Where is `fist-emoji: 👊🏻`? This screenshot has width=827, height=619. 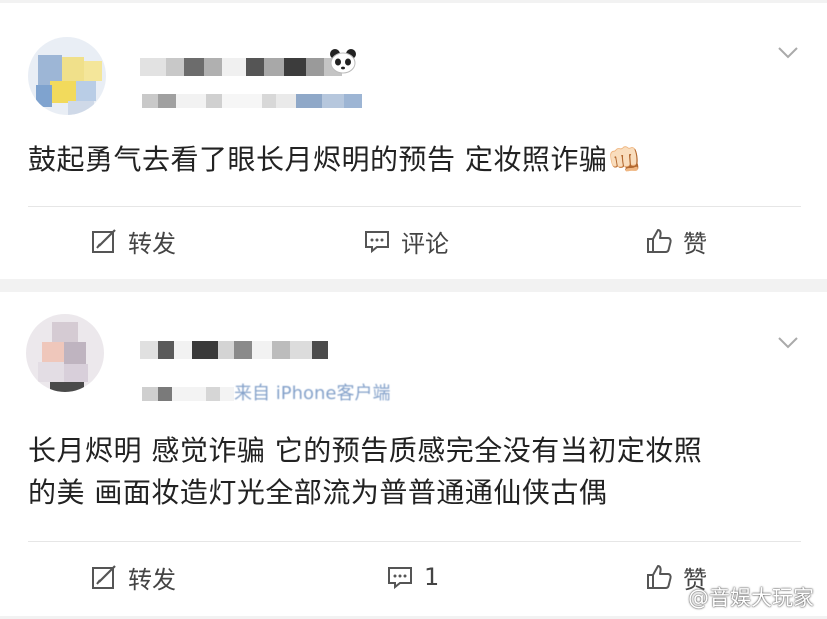
fist-emoji: 👊🏻 is located at coordinates (625, 159).